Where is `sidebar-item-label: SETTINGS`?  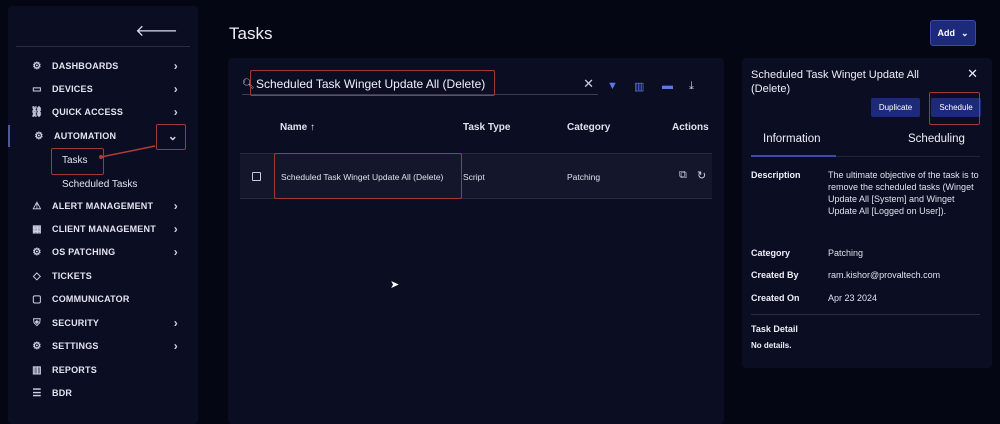 sidebar-item-label: SETTINGS is located at coordinates (75, 346).